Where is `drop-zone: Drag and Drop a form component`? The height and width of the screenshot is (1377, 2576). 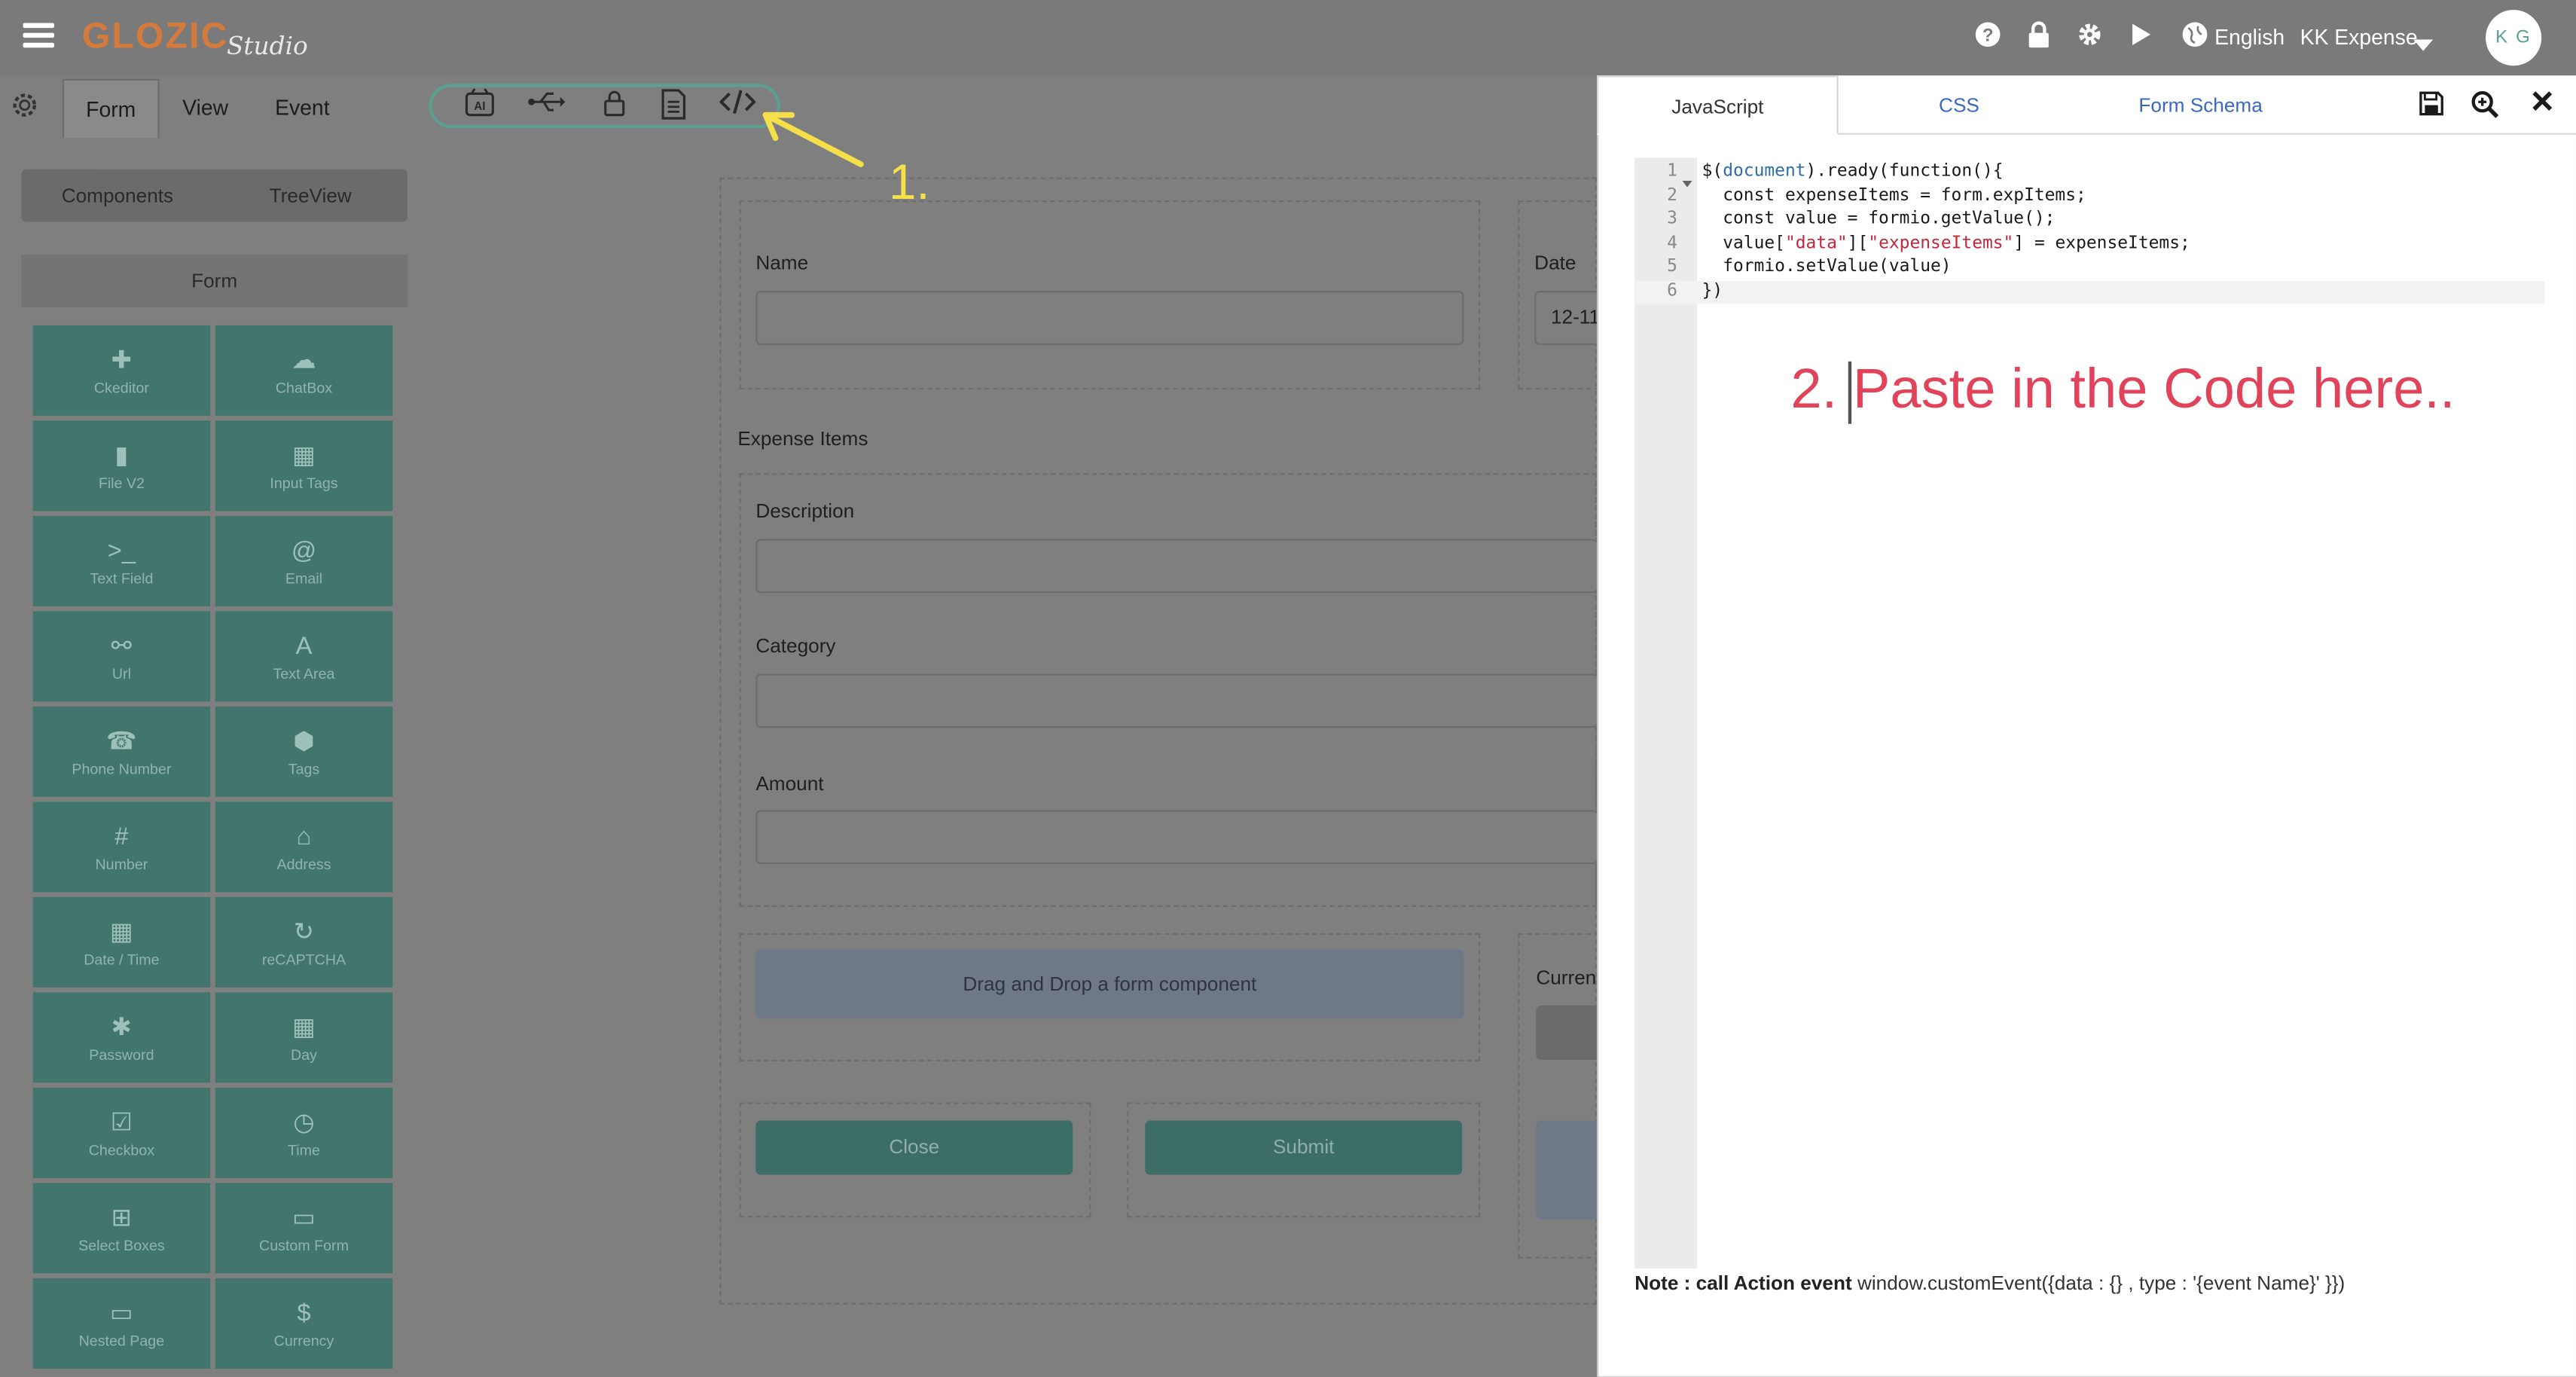
drop-zone: Drag and Drop a form component is located at coordinates (1110, 984).